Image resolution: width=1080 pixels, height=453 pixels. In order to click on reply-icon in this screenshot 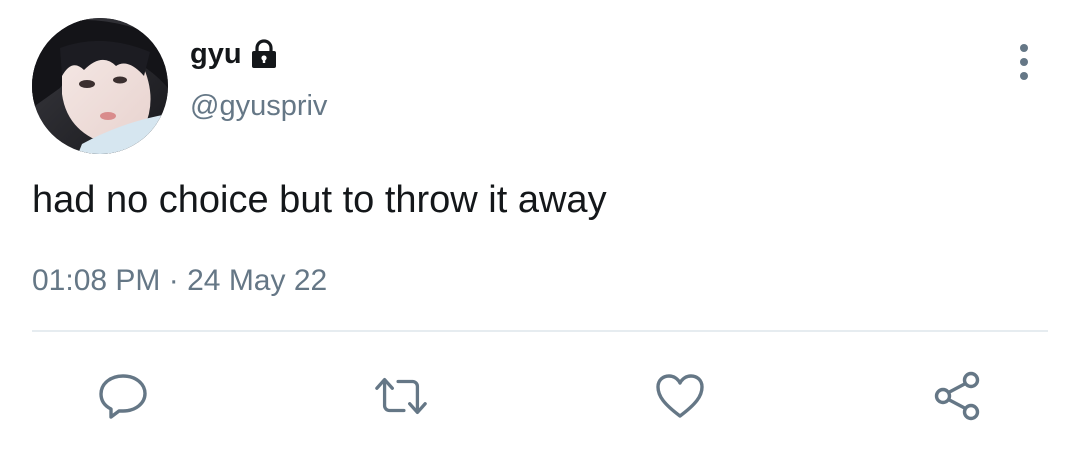, I will do `click(123, 396)`.